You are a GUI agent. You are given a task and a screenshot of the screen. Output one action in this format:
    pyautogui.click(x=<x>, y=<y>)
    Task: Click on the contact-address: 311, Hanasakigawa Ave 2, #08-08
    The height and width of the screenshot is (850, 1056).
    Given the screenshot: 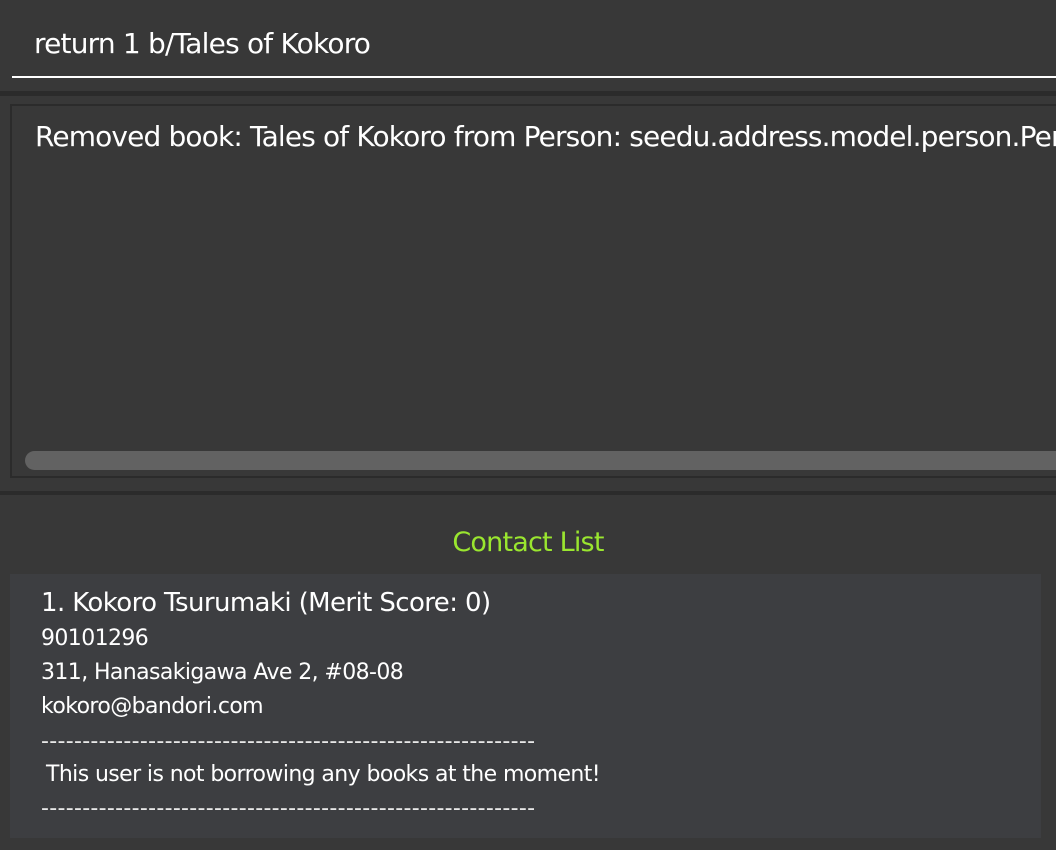 What is the action you would take?
    pyautogui.click(x=222, y=672)
    